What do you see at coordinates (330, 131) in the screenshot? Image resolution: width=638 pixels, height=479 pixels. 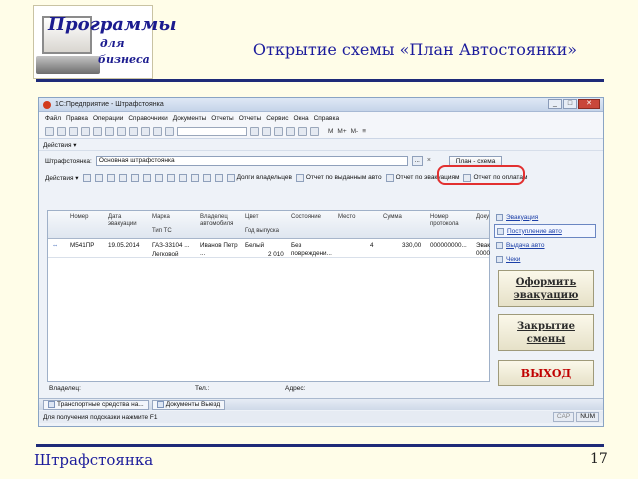 I see `memory-button: M` at bounding box center [330, 131].